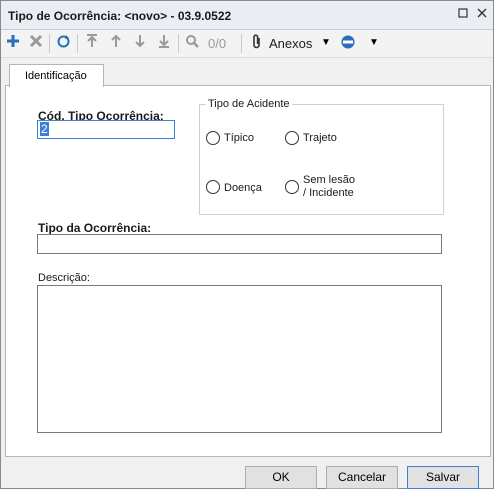 Image resolution: width=494 pixels, height=489 pixels. I want to click on cod-tipo-ocorrencia-input: 2, so click(106, 129).